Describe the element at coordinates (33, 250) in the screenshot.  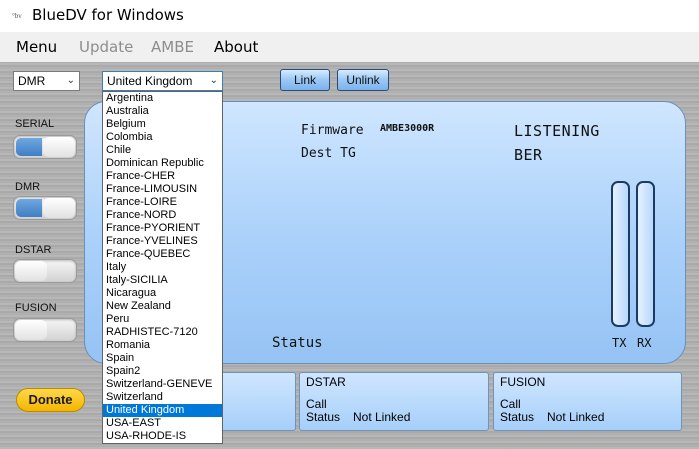
I see `dstar-label: DSTAR` at that location.